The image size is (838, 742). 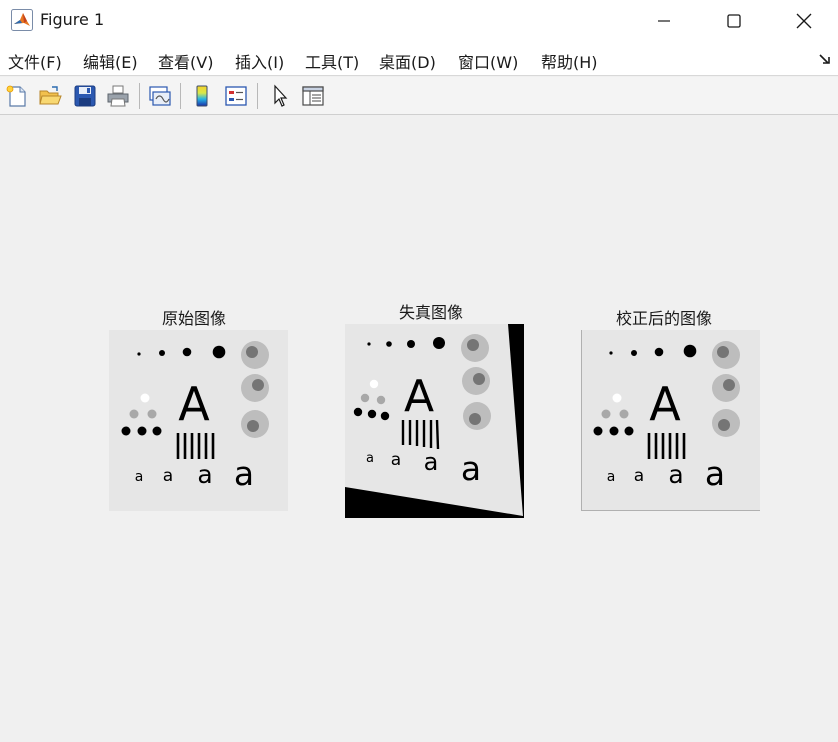 I want to click on open-file-button, so click(x=50, y=96).